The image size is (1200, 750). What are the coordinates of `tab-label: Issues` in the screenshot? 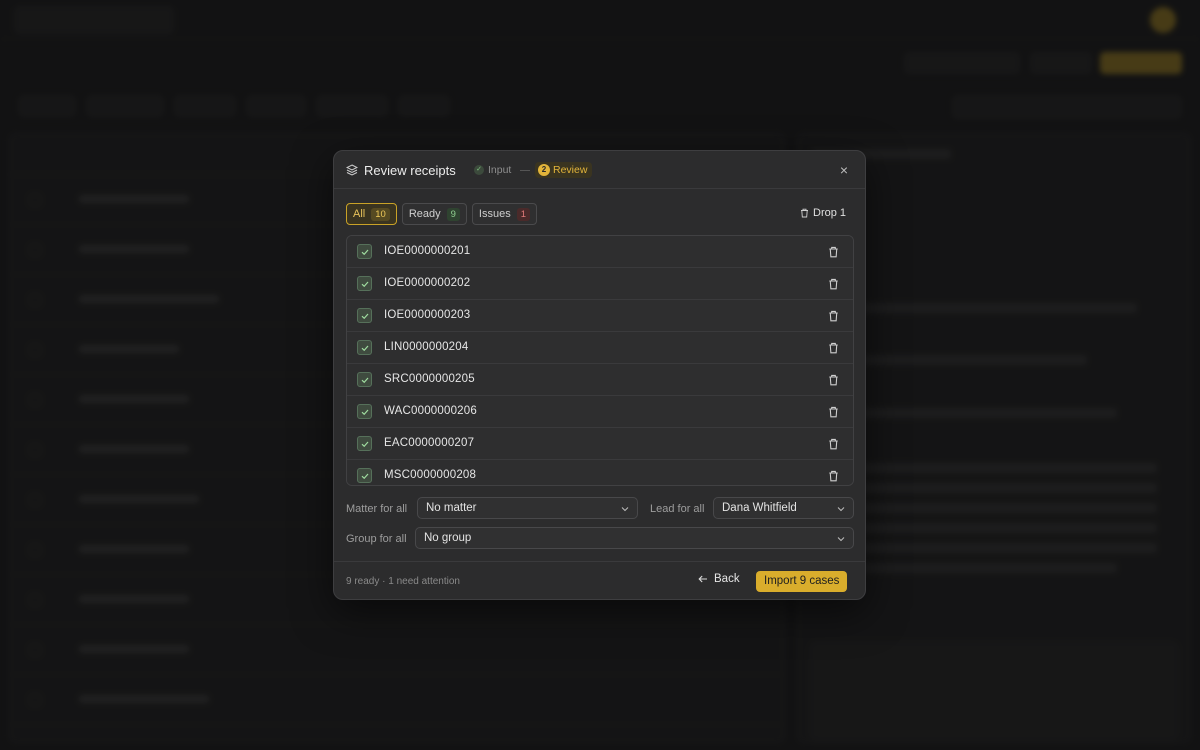 It's located at (494, 214).